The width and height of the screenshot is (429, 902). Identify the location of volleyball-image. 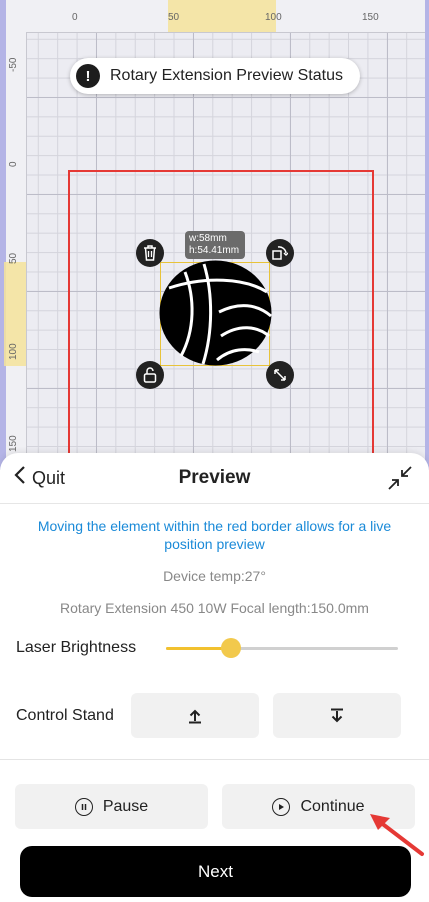
(215, 313).